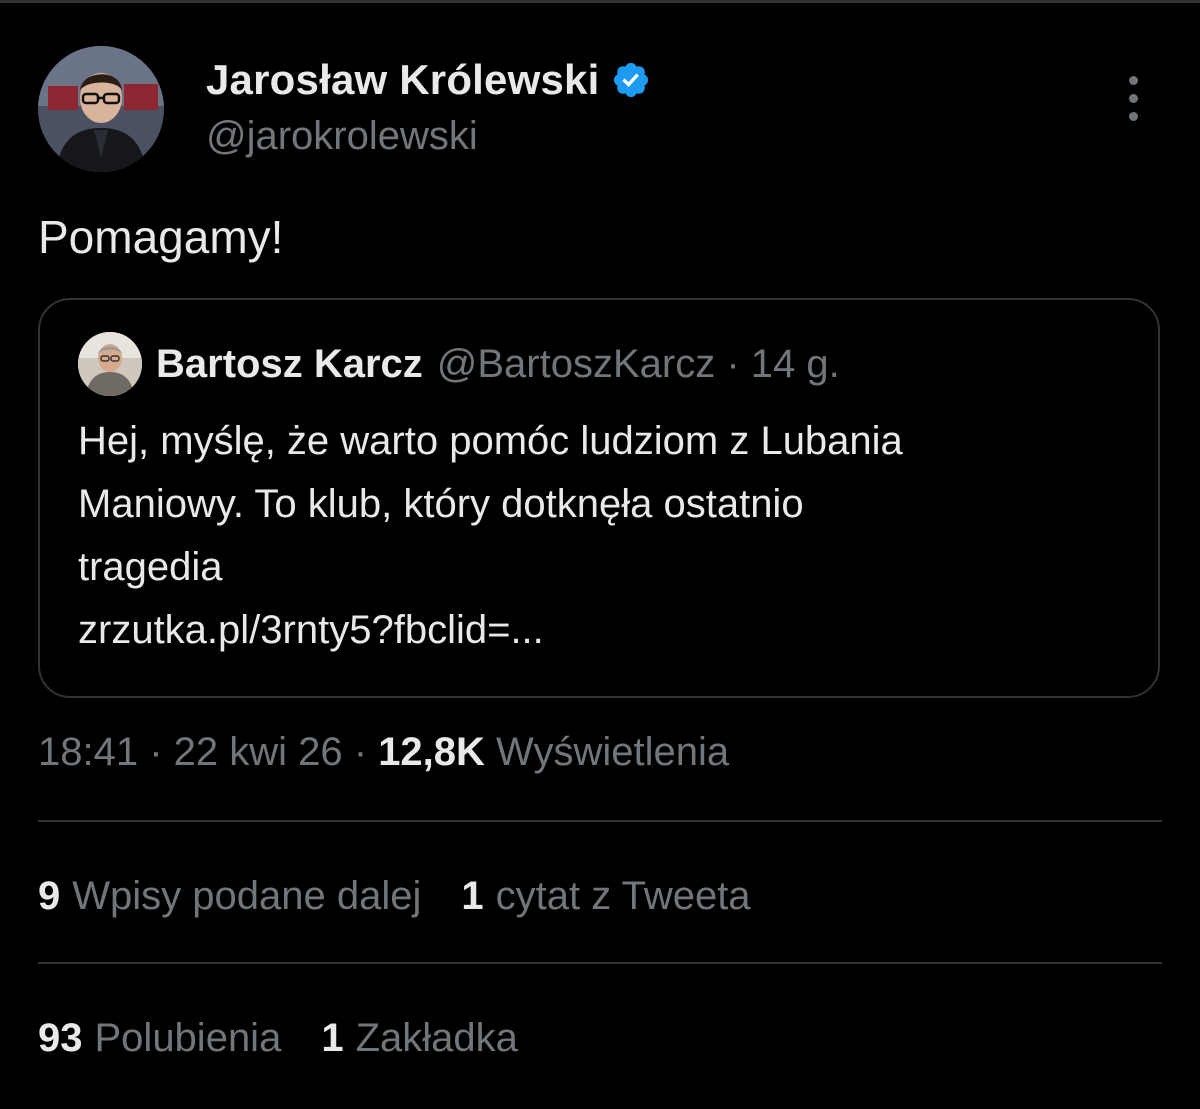 The width and height of the screenshot is (1200, 1109). I want to click on author-display-name: Jarosław Królewski, so click(402, 80).